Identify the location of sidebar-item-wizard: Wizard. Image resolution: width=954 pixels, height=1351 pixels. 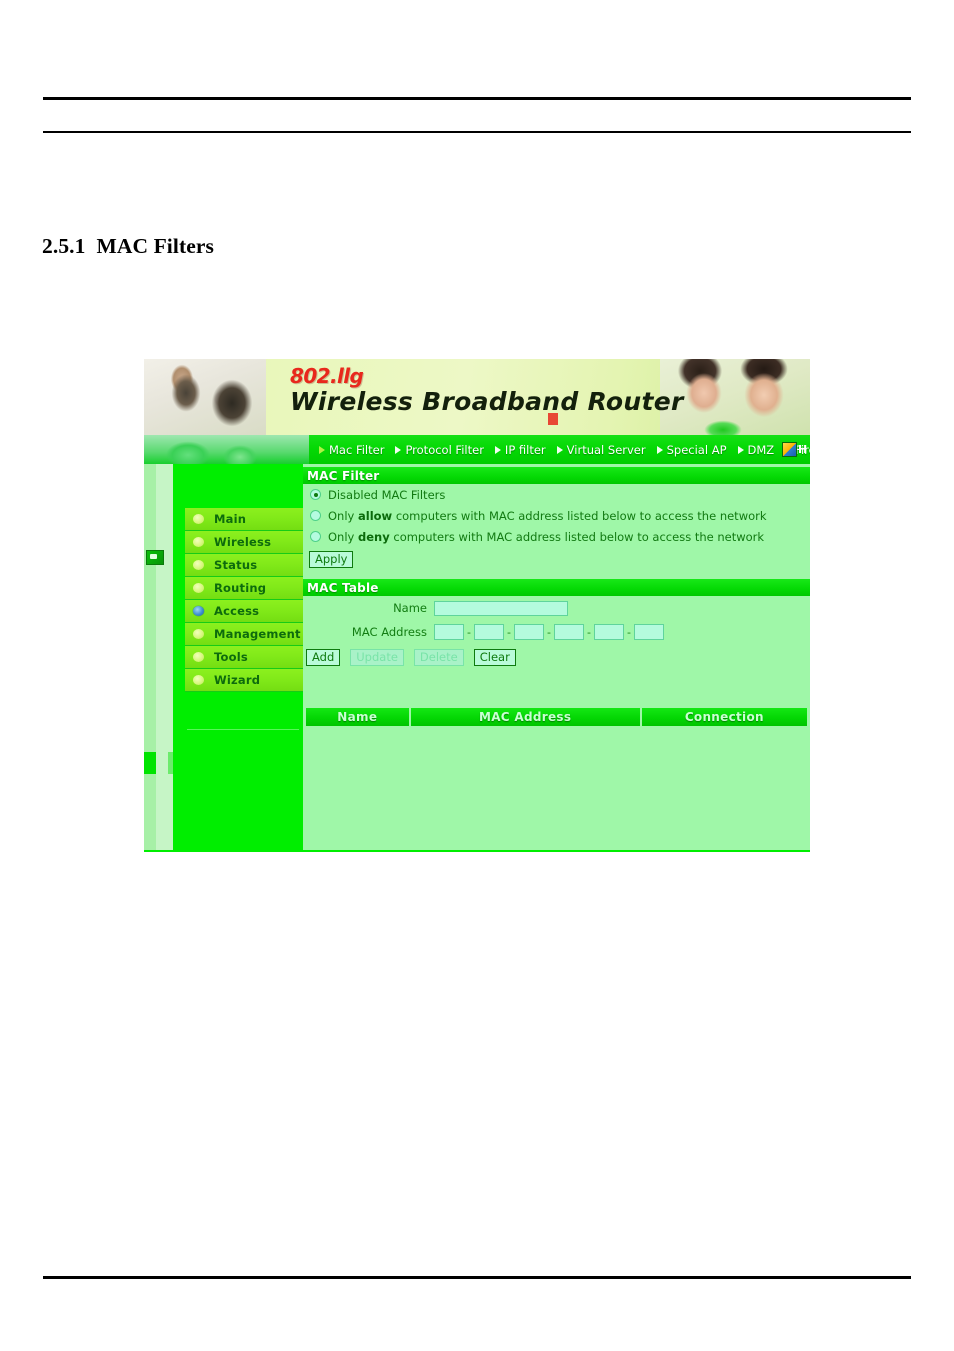
(244, 680).